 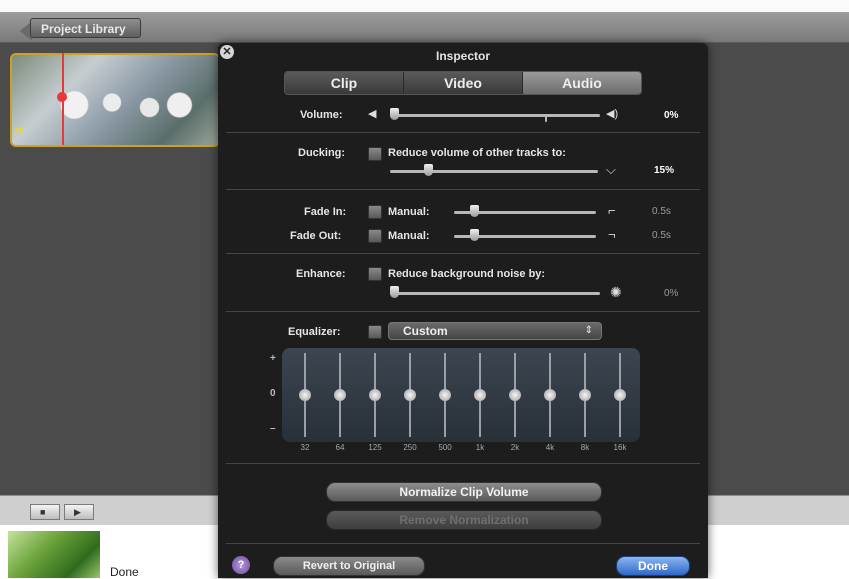 I want to click on fade-in-mode-label: Manual:, so click(x=409, y=212).